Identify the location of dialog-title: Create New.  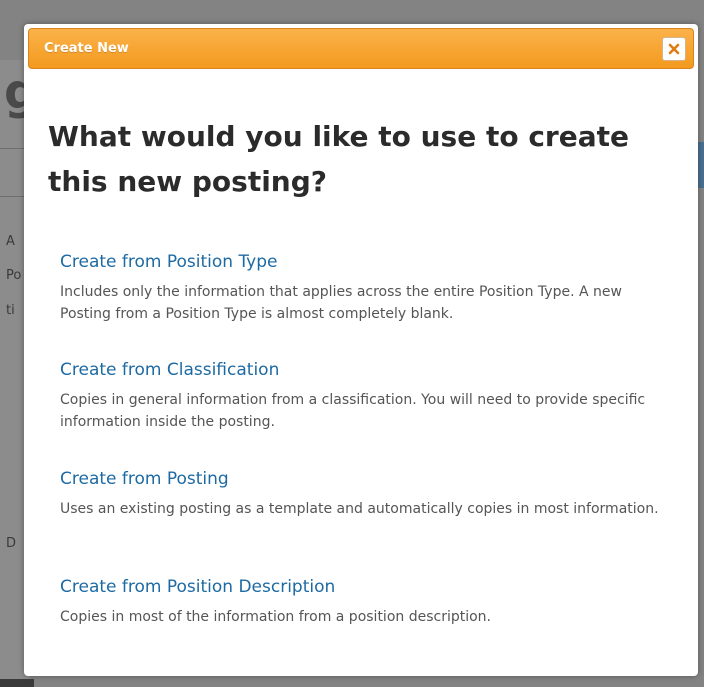
(86, 48).